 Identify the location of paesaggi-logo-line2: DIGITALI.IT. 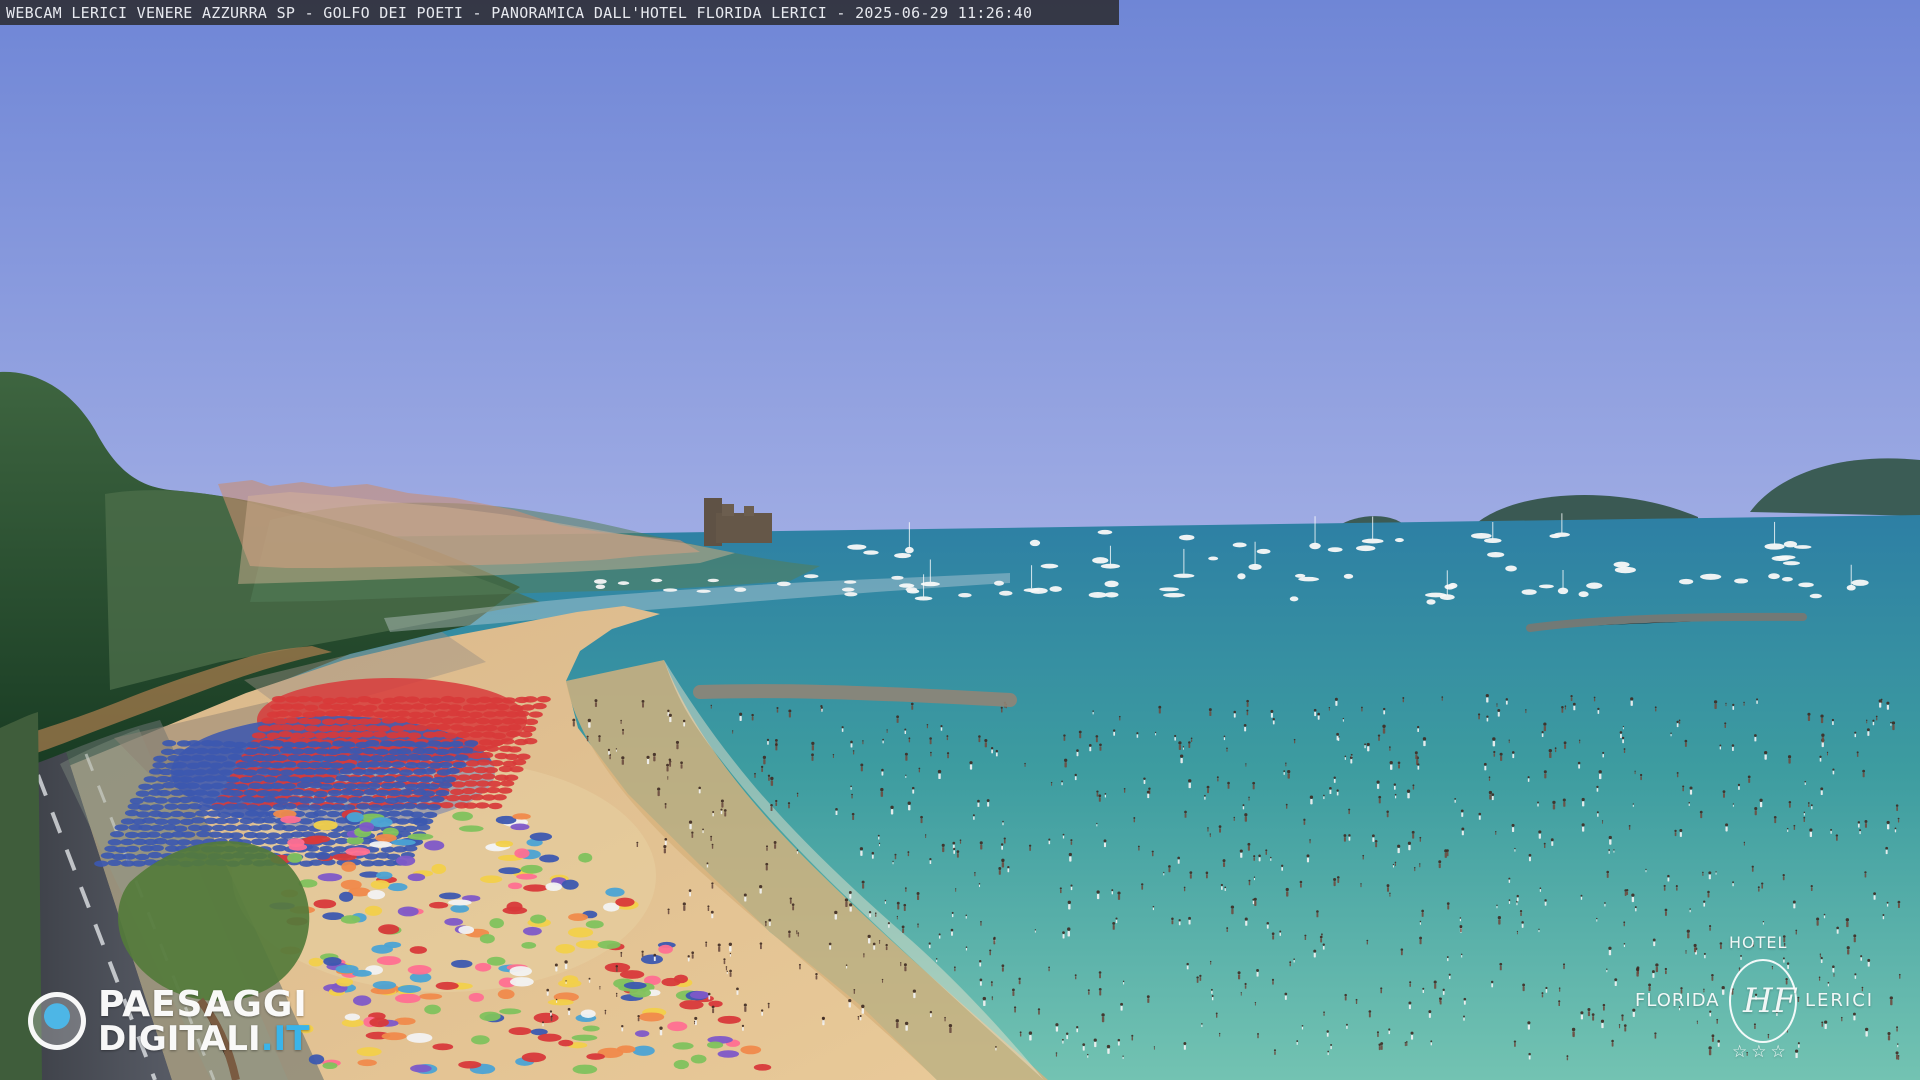
(203, 1039).